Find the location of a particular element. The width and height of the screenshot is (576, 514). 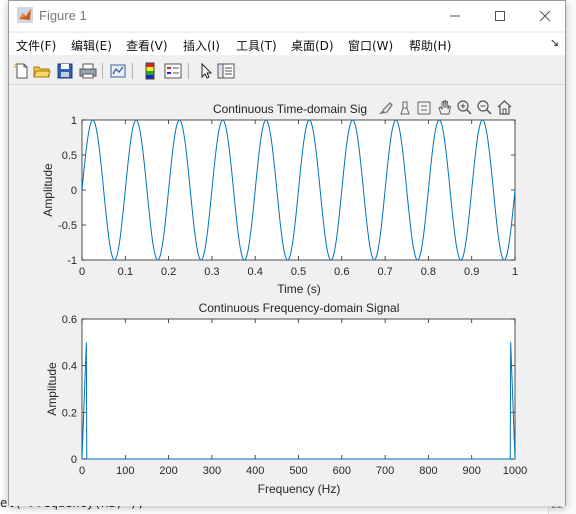

menu-window: 窗口(W) is located at coordinates (370, 45).